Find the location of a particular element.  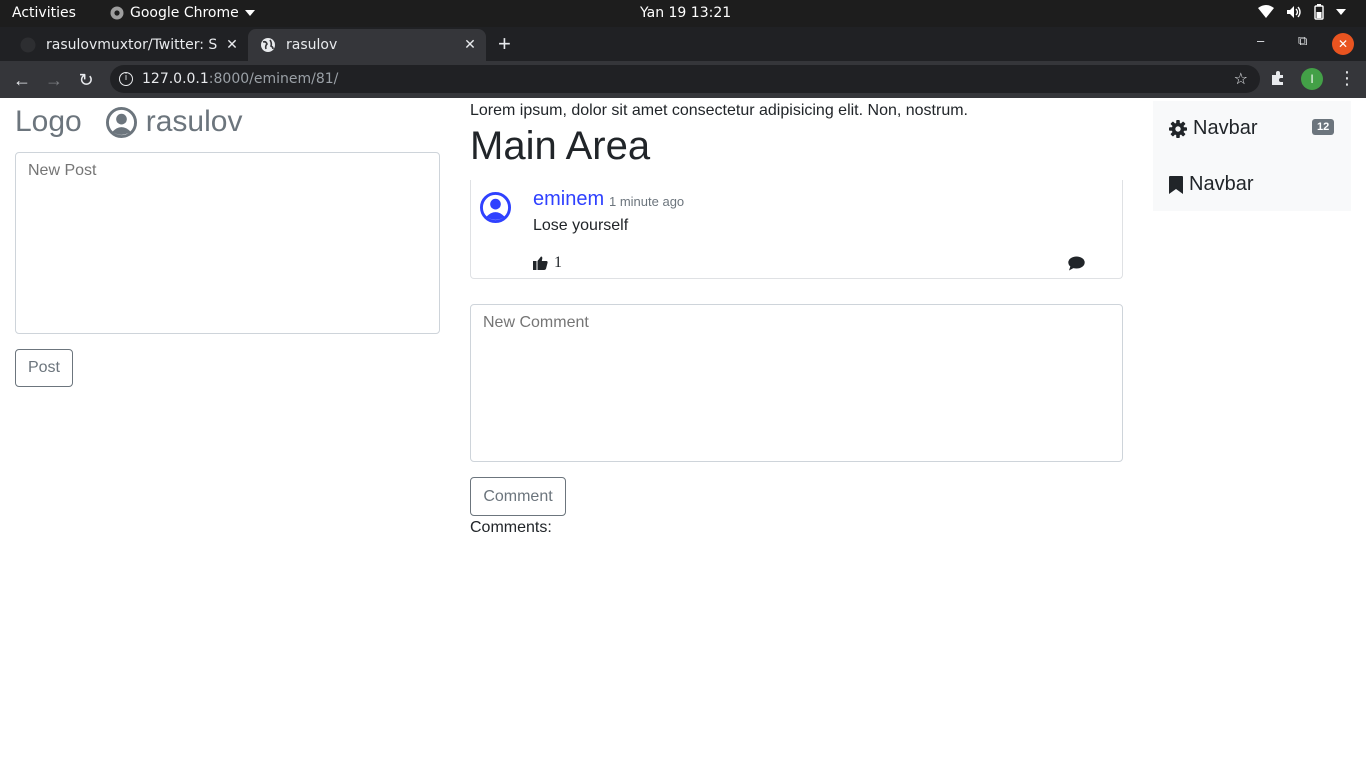

profile-avatar: I is located at coordinates (1312, 79).